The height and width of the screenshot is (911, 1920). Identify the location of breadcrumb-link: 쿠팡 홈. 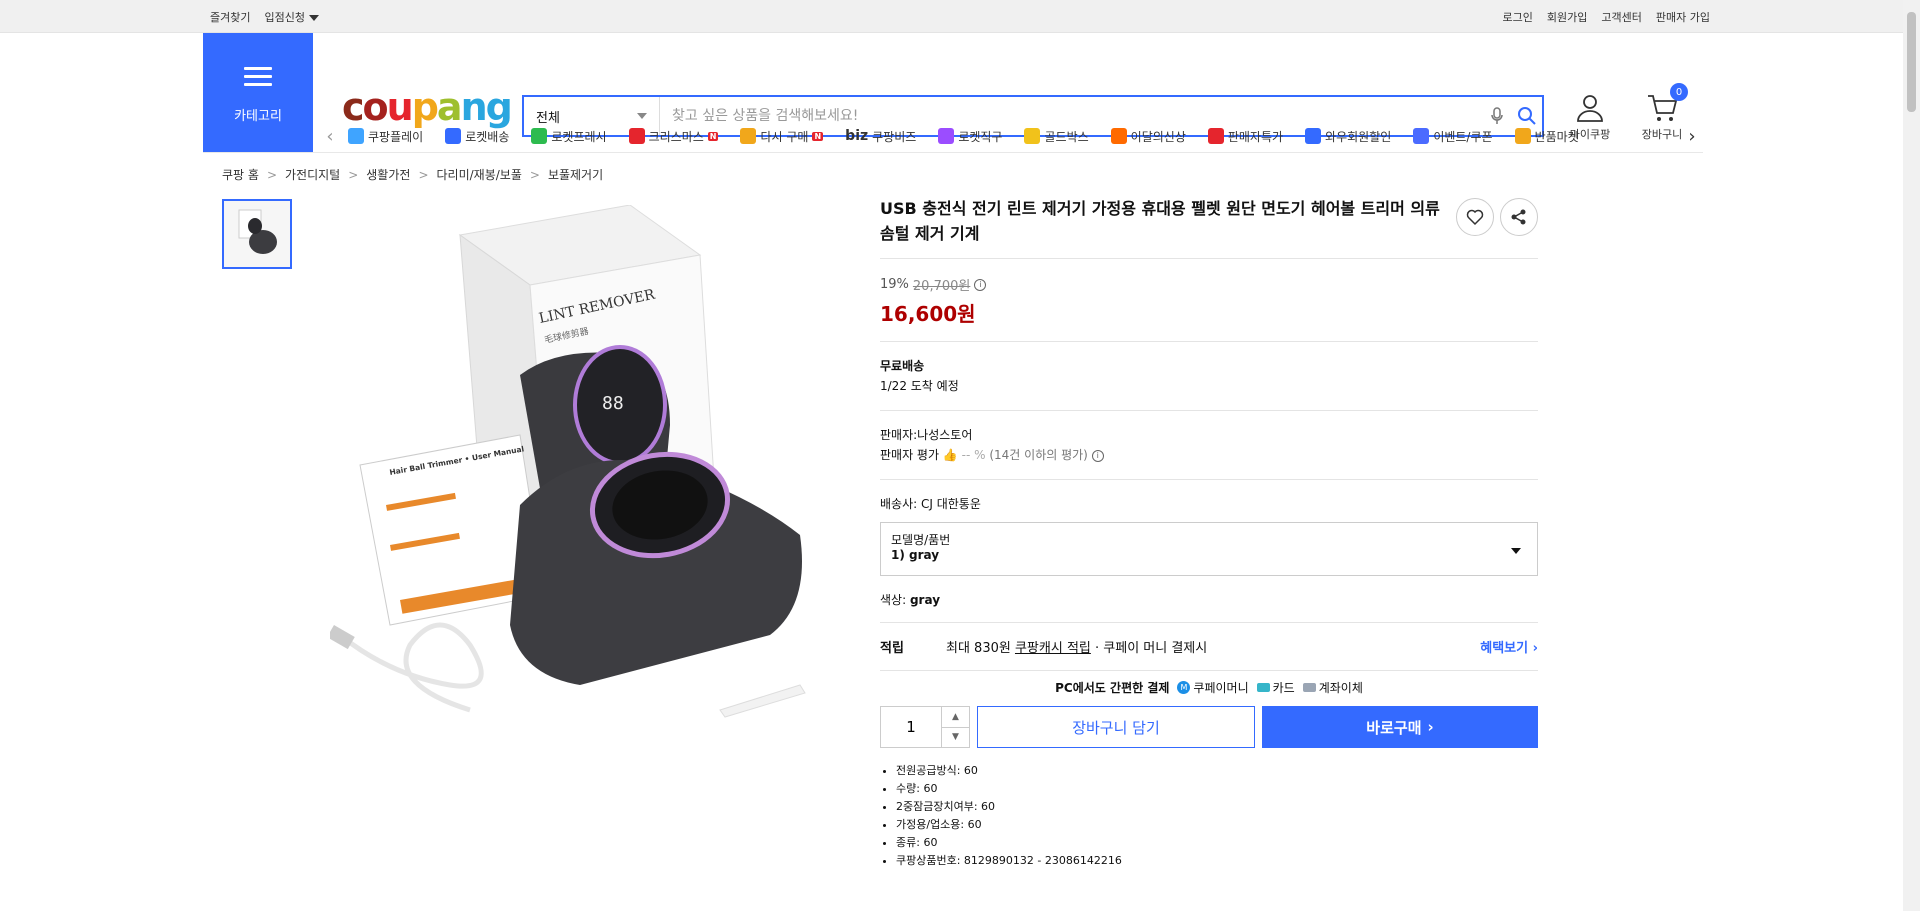
(240, 174).